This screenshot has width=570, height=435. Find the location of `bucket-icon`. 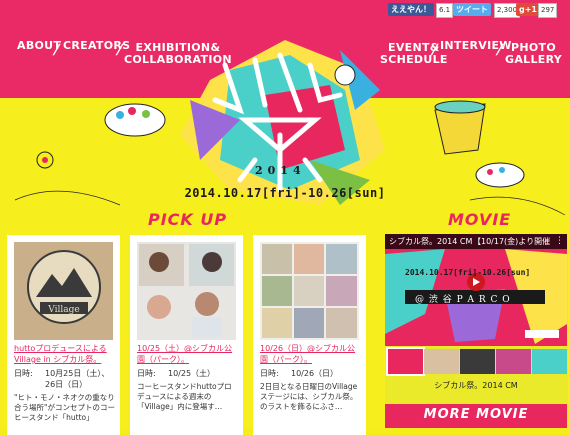

bucket-icon is located at coordinates (460, 127).